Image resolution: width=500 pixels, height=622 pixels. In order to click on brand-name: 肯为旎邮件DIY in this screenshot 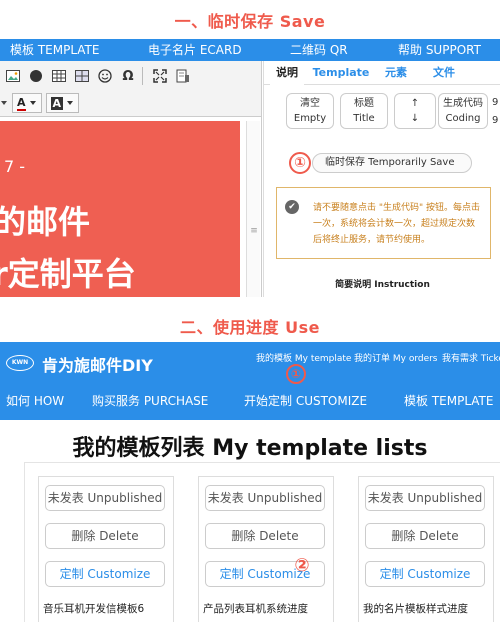, I will do `click(97, 364)`.